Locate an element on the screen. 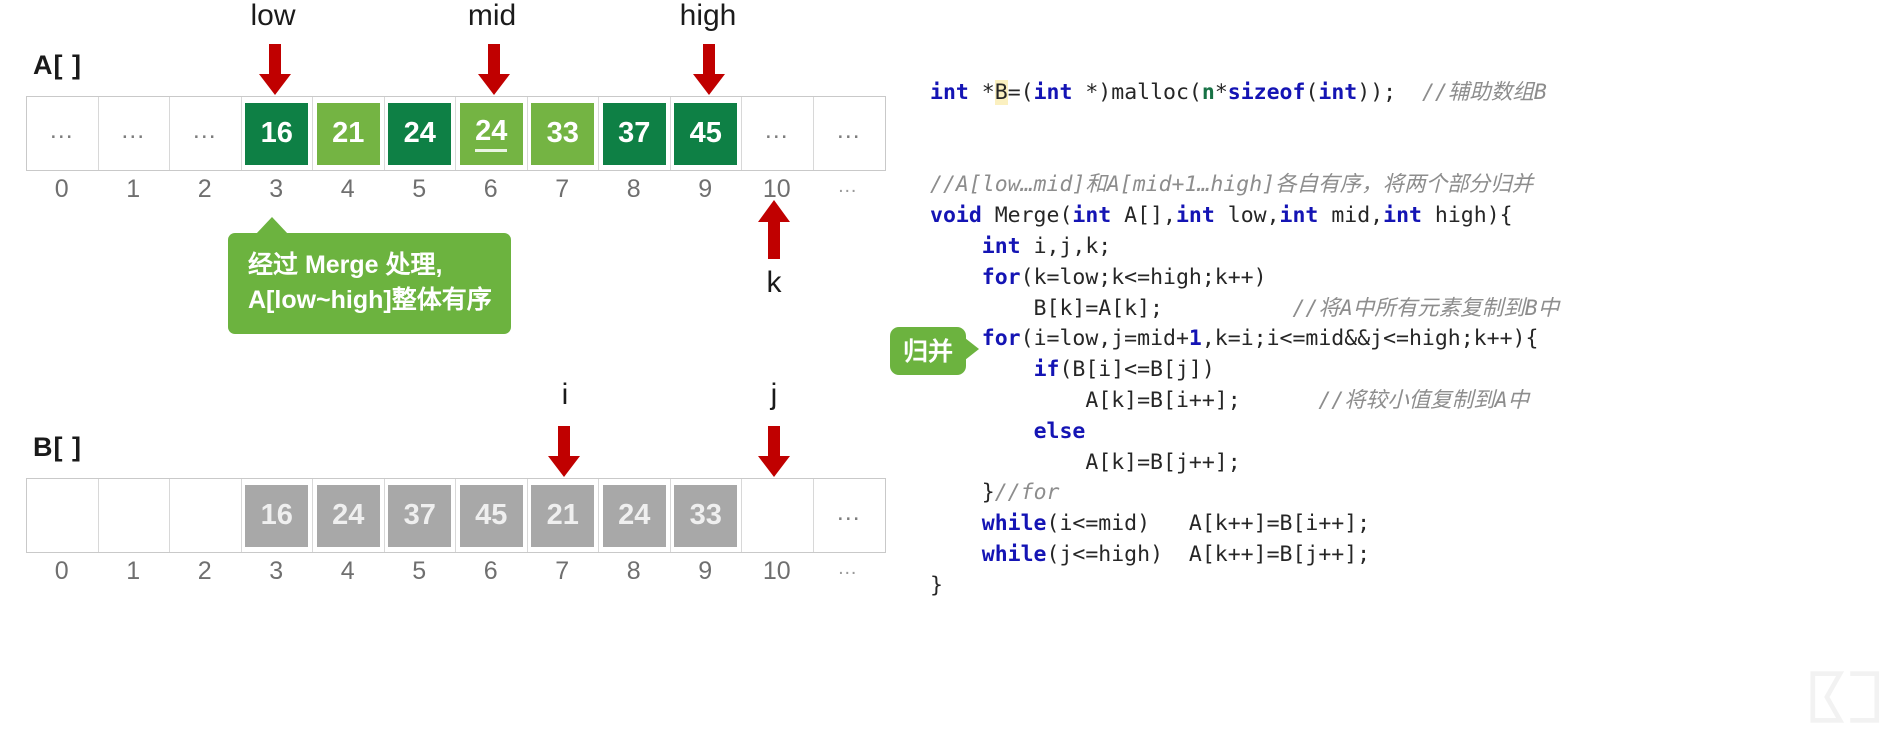 This screenshot has height=729, width=1889. code-token: =( is located at coordinates (1020, 92).